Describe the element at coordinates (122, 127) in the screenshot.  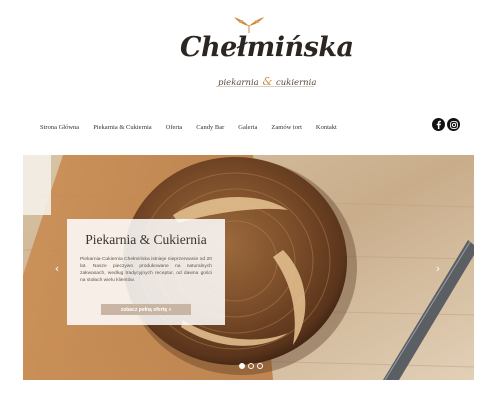
I see `nav-item-bakery: Piekarnia & Cukiernia` at that location.